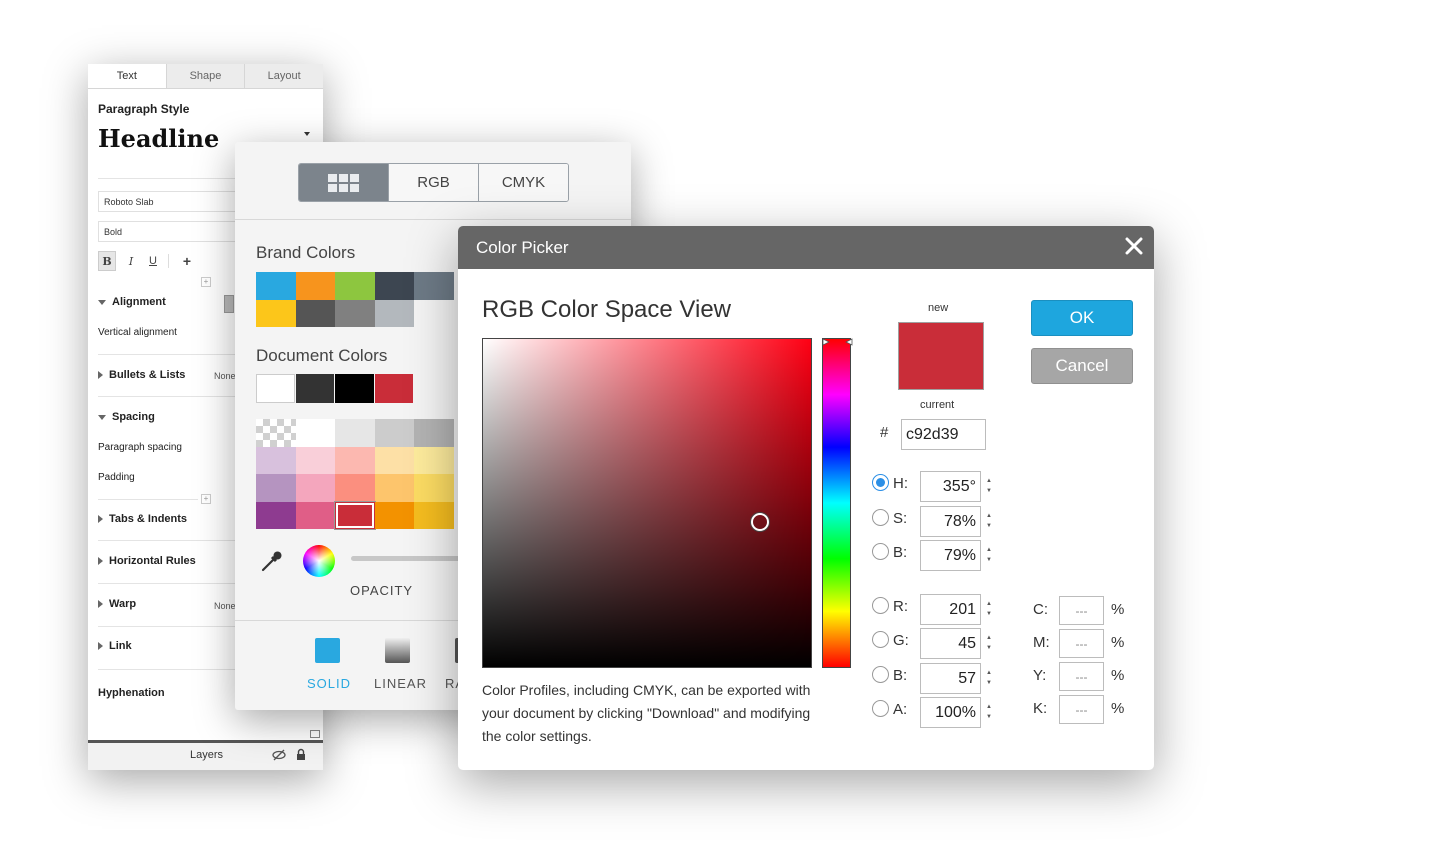  Describe the element at coordinates (187, 261) in the screenshot. I see `add-format-button: +` at that location.